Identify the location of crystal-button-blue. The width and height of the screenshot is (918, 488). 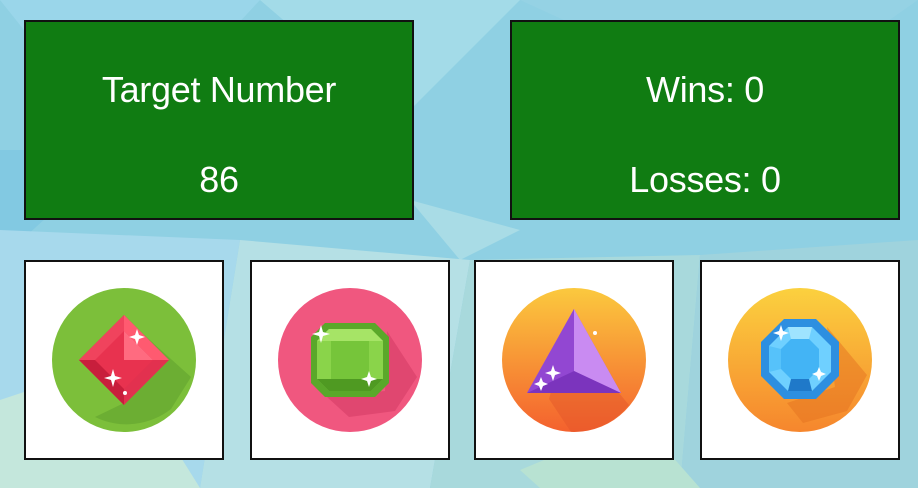
(800, 360).